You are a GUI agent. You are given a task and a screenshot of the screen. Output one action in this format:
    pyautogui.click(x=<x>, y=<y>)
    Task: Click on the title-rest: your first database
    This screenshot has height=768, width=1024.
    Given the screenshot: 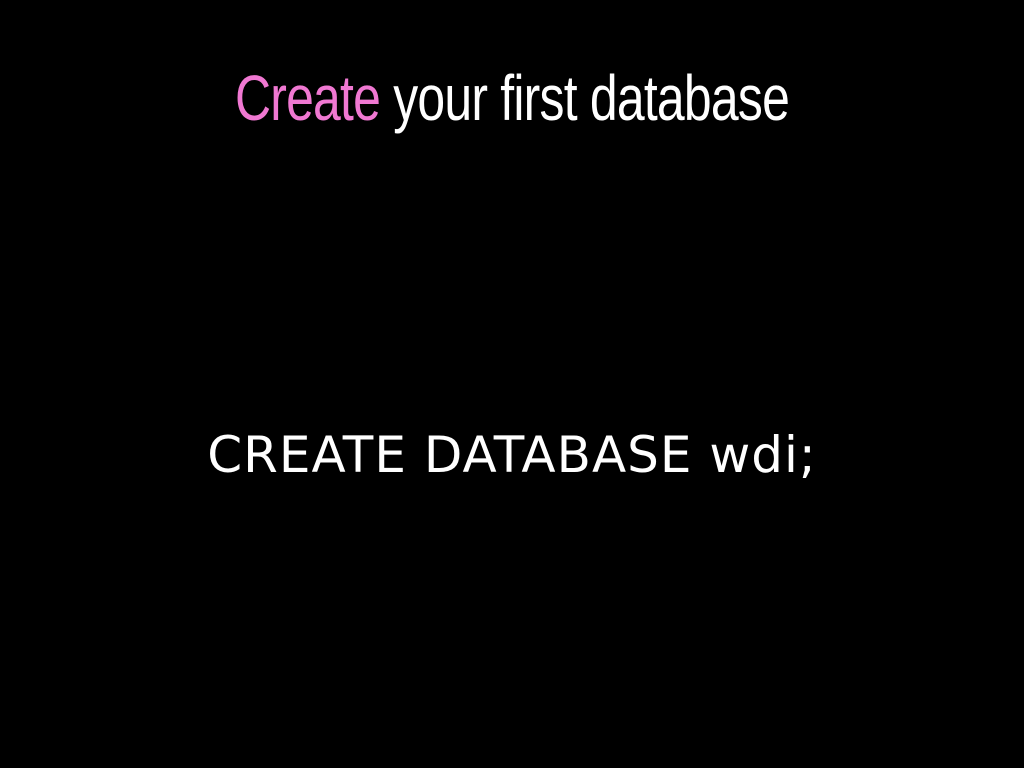 What is the action you would take?
    pyautogui.click(x=585, y=98)
    